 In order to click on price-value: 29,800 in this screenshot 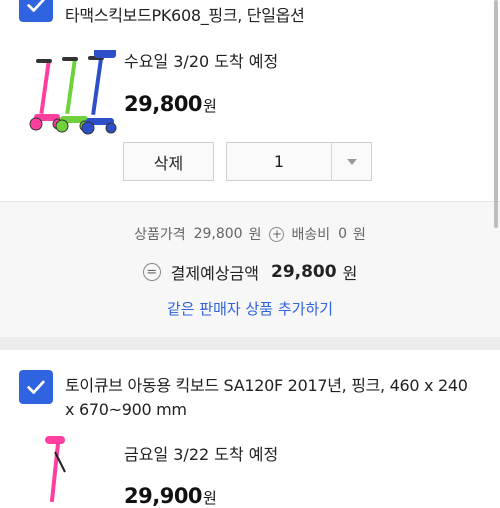, I will do `click(163, 104)`.